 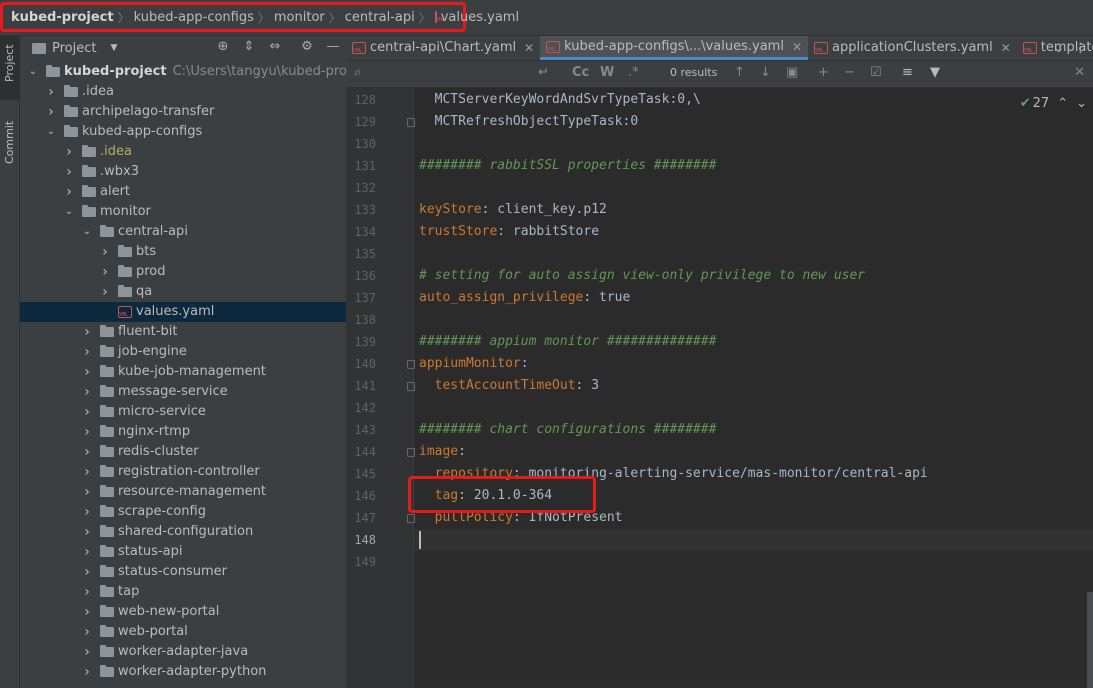 I want to click on breadcrumb-item-app-configs: kubed-app-configs, so click(x=194, y=17).